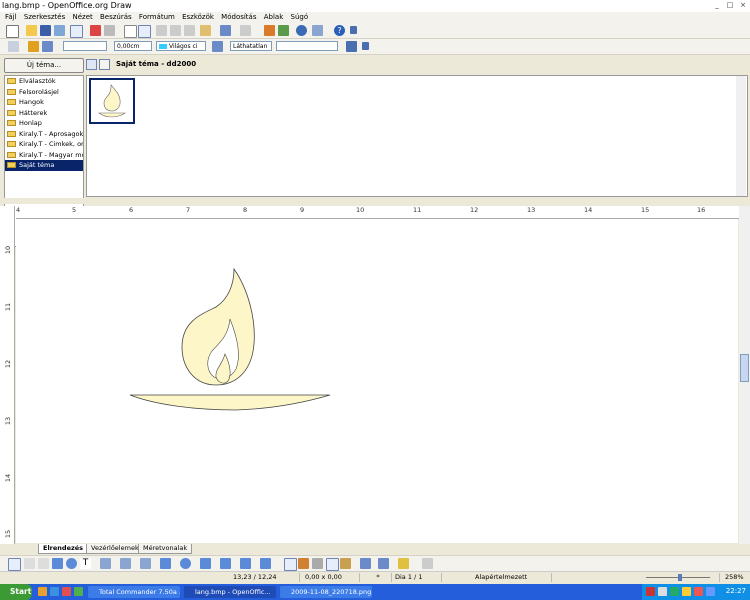 Image resolution: width=750 pixels, height=600 pixels. Describe the element at coordinates (353, 30) in the screenshot. I see `toolbar-options-icon` at that location.